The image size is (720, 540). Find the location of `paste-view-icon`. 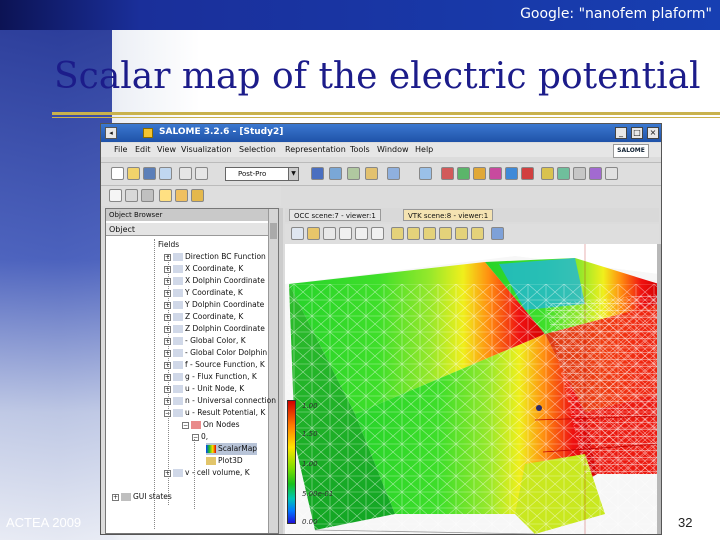

paste-view-icon is located at coordinates (197, 195).